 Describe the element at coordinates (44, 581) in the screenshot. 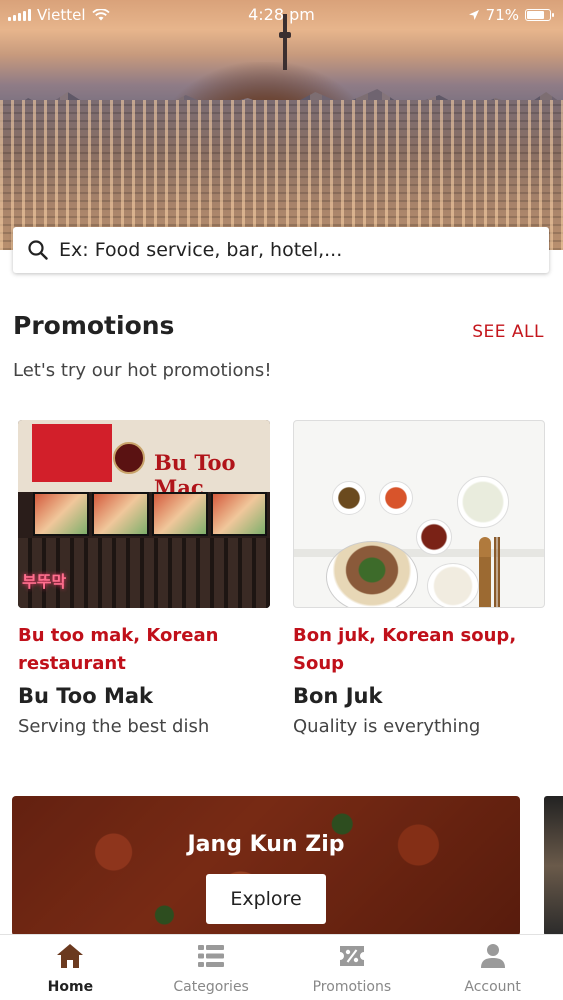

I see `neon-sign: 부뚜막` at that location.